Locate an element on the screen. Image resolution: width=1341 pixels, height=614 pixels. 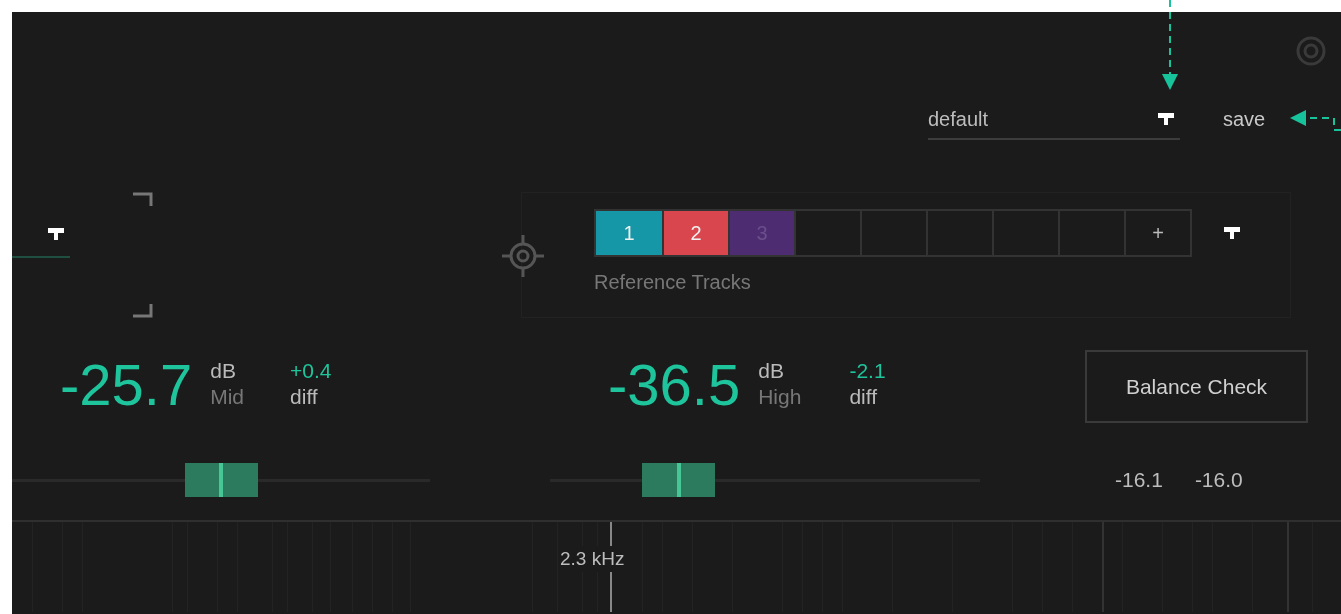
reference-tracks-label: Reference Tracks is located at coordinates (673, 282).